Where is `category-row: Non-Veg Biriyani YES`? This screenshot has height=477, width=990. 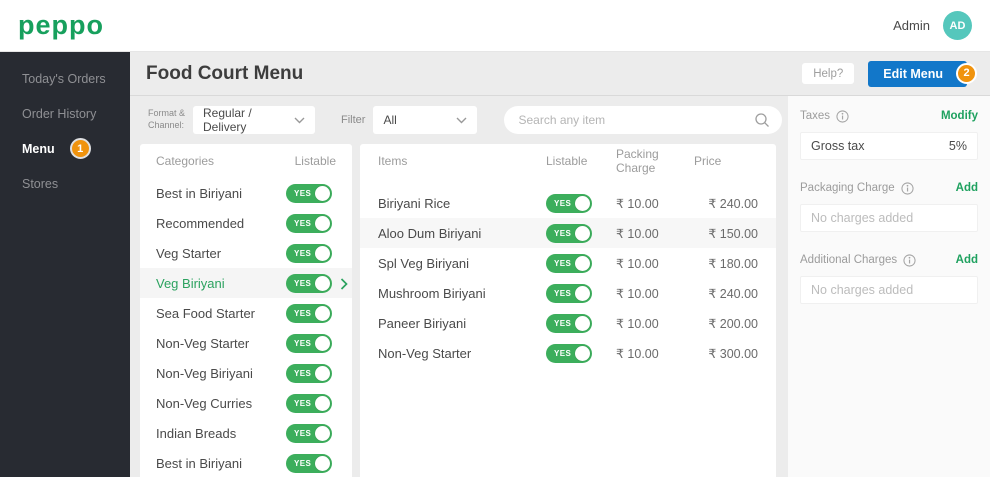
category-row: Non-Veg Biriyani YES is located at coordinates (246, 373).